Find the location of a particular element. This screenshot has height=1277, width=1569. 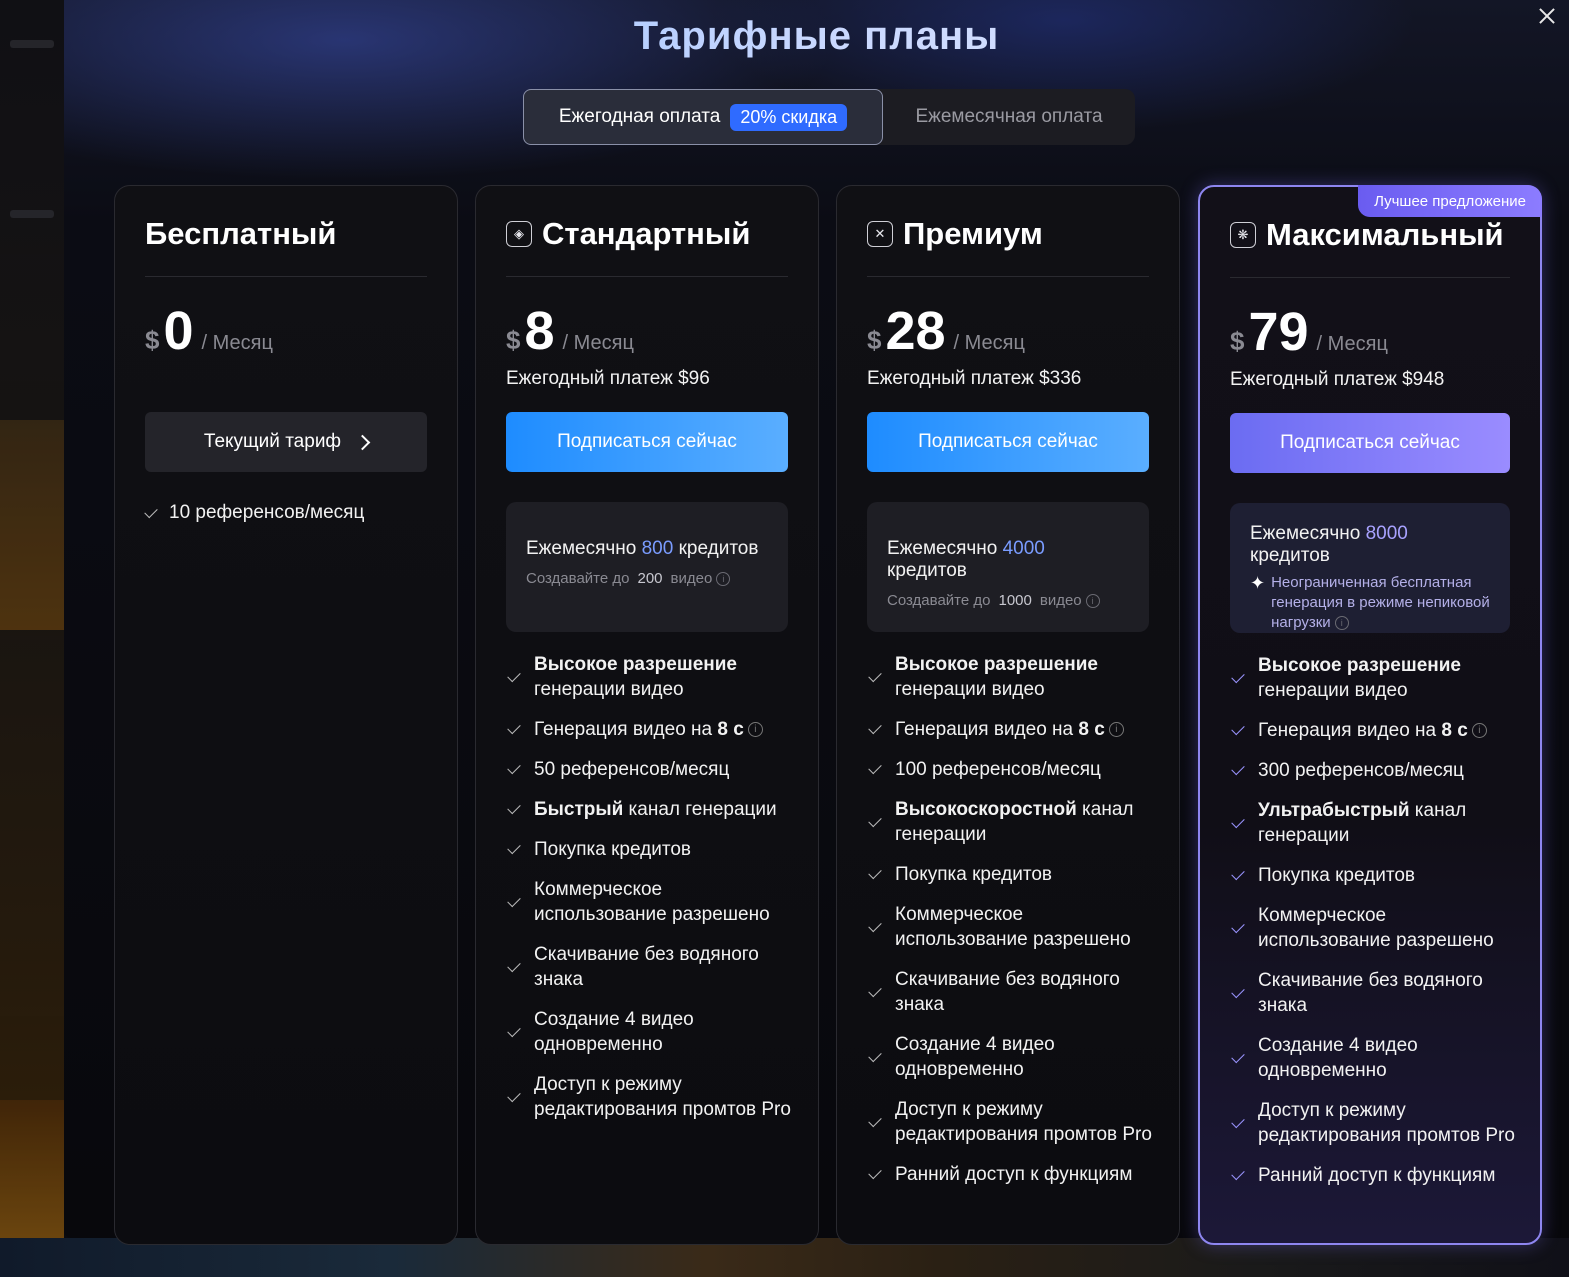

plan-name: Бесплатный is located at coordinates (241, 233).